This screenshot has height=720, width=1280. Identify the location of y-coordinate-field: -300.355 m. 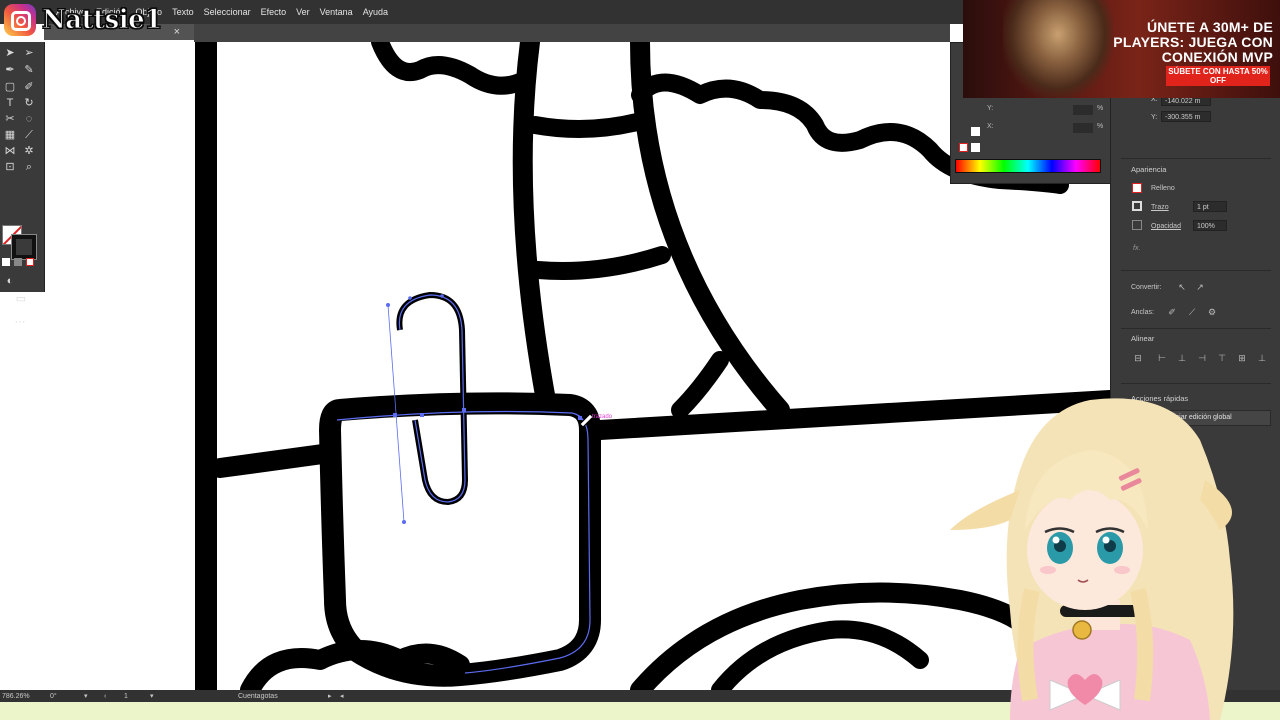
(1186, 116).